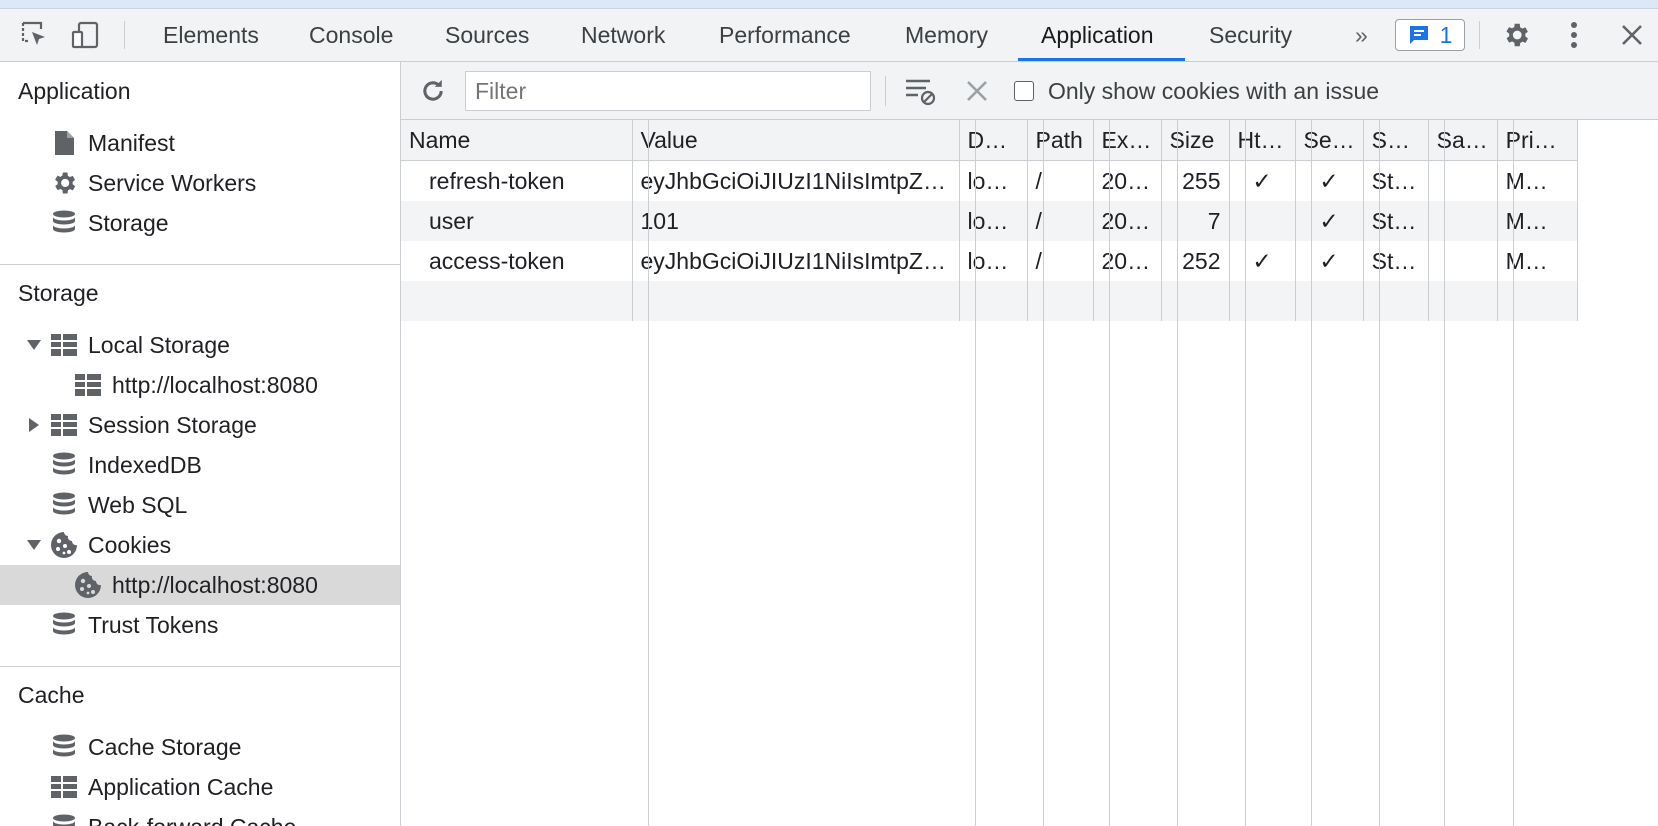 This screenshot has height=826, width=1658. Describe the element at coordinates (64, 345) in the screenshot. I see `table-icon` at that location.